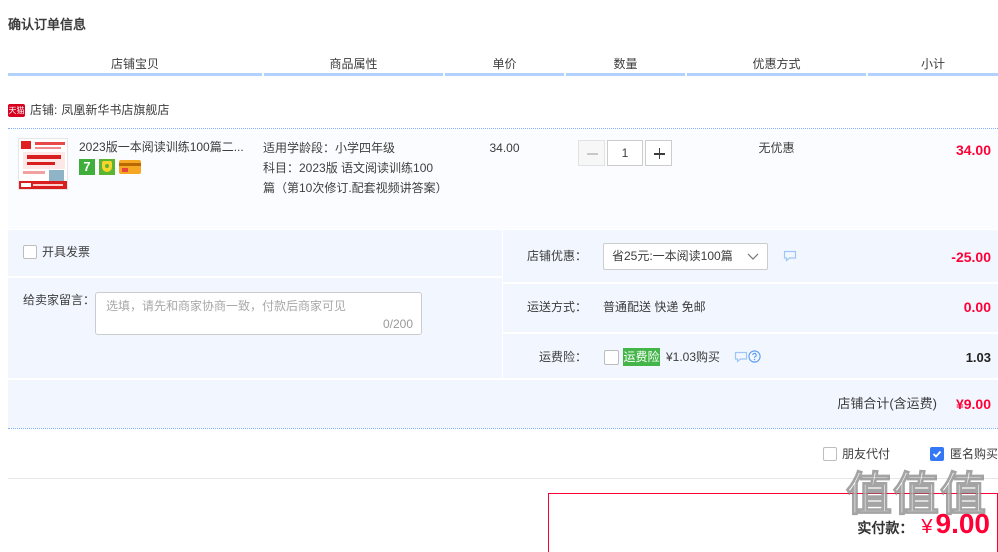 This screenshot has height=552, width=998. What do you see at coordinates (44, 110) in the screenshot?
I see `shop-label: 店铺:` at bounding box center [44, 110].